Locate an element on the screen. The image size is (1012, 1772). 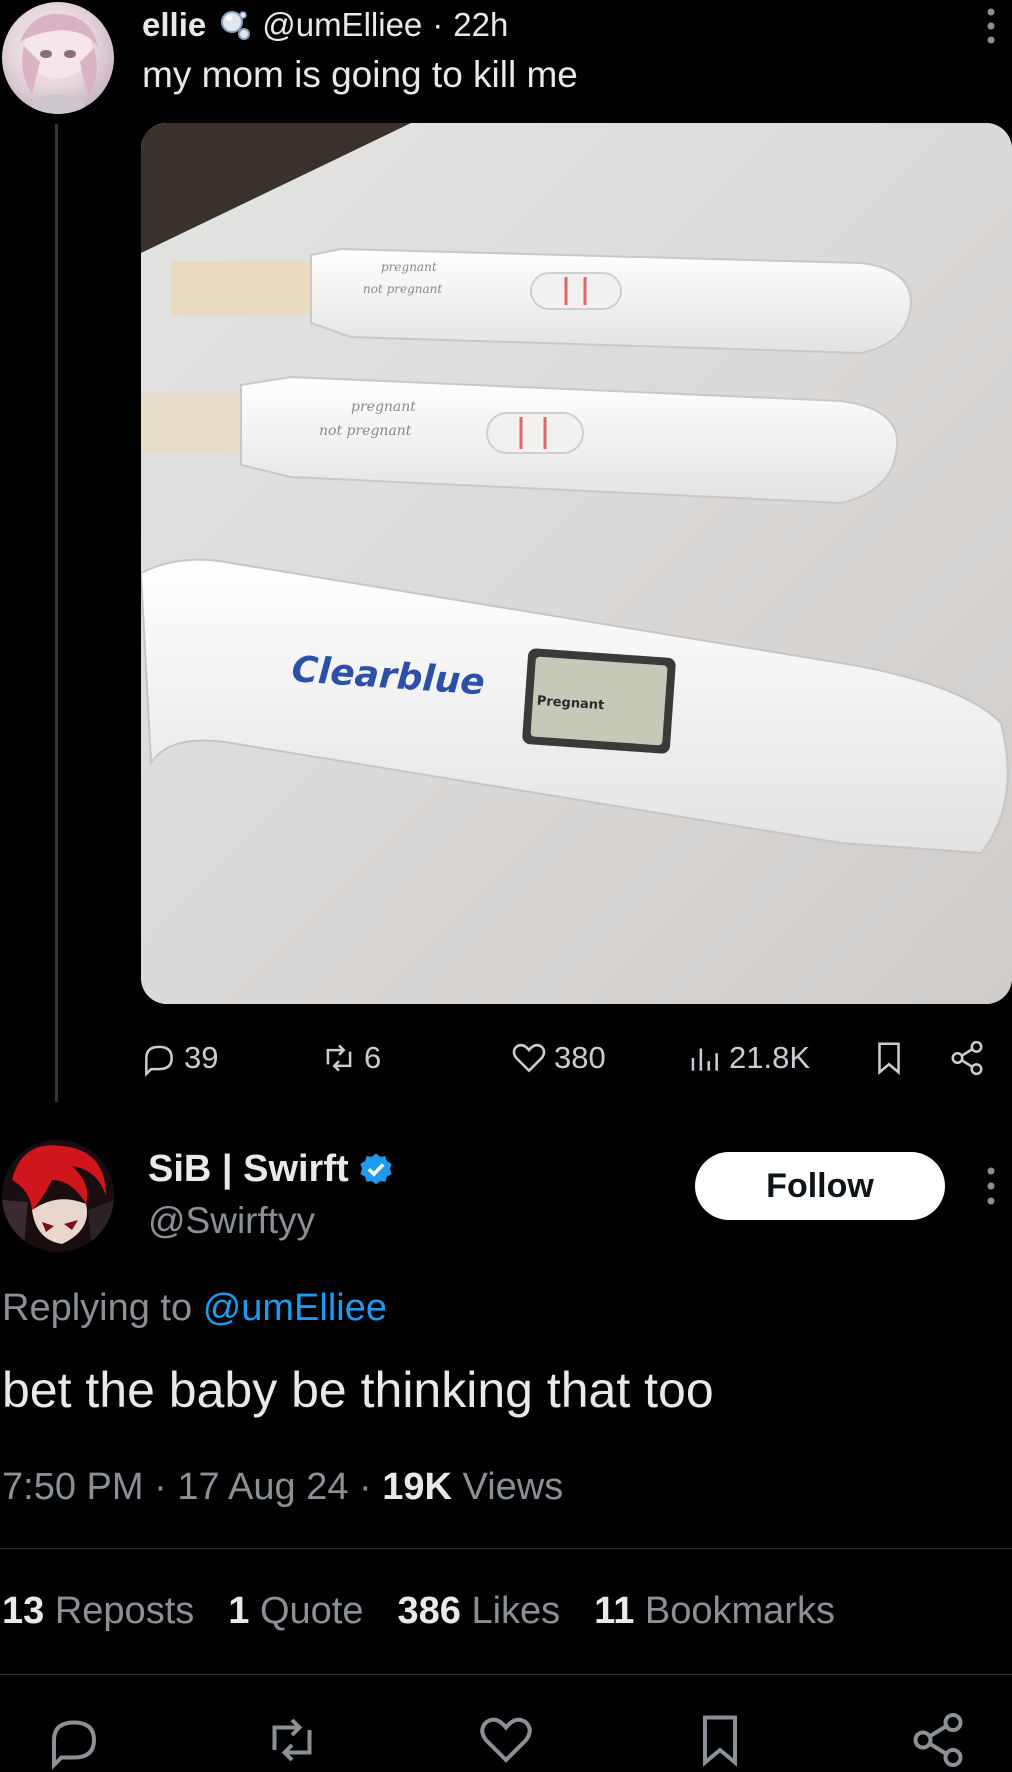
thread-line is located at coordinates (56, 613).